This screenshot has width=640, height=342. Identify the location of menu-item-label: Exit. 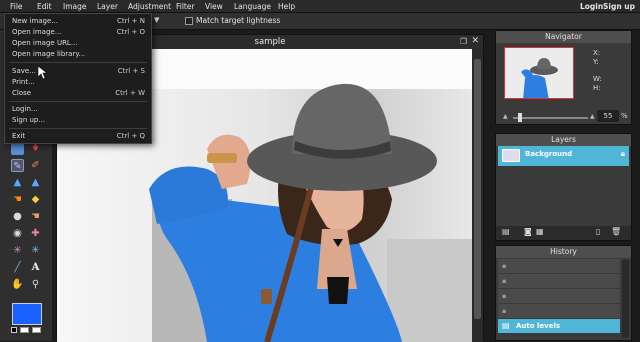
(19, 136).